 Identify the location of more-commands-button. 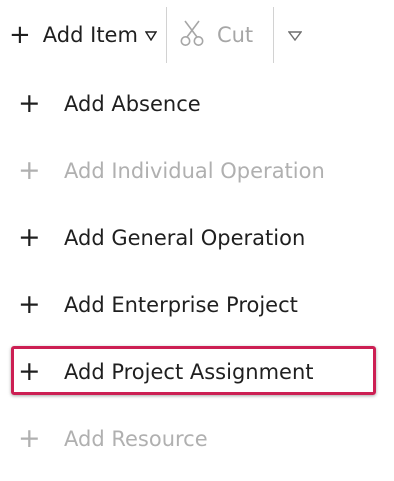
(293, 35).